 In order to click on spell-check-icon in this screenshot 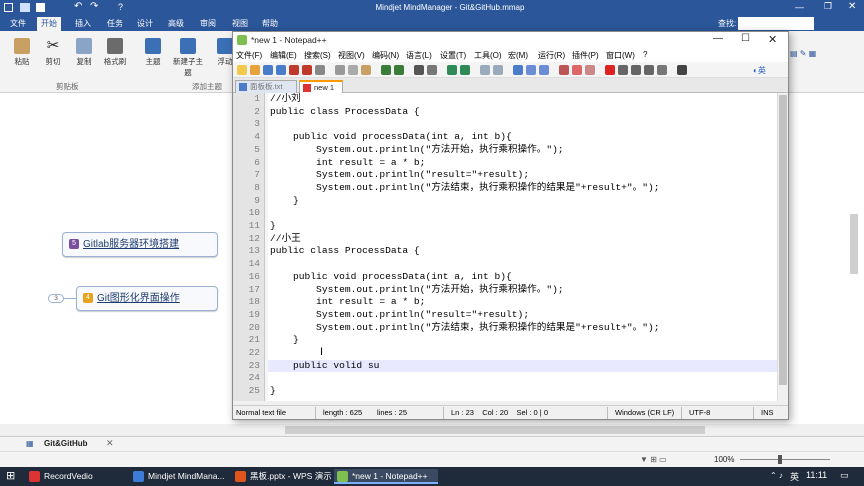, I will do `click(682, 70)`.